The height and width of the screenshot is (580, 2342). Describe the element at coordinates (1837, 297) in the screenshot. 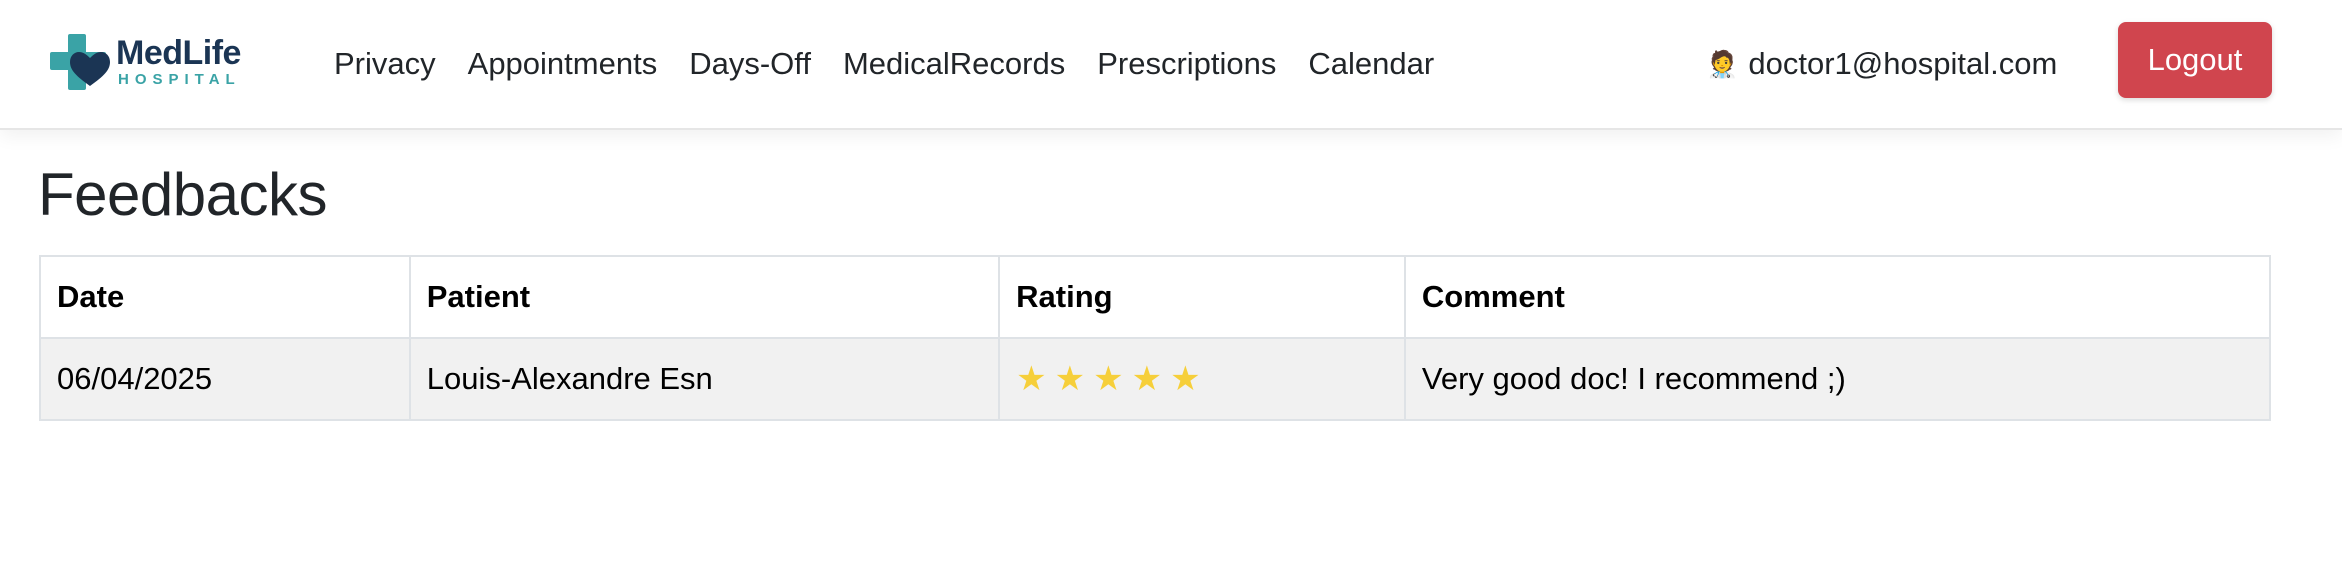

I see `column-header-comment: Comment` at that location.